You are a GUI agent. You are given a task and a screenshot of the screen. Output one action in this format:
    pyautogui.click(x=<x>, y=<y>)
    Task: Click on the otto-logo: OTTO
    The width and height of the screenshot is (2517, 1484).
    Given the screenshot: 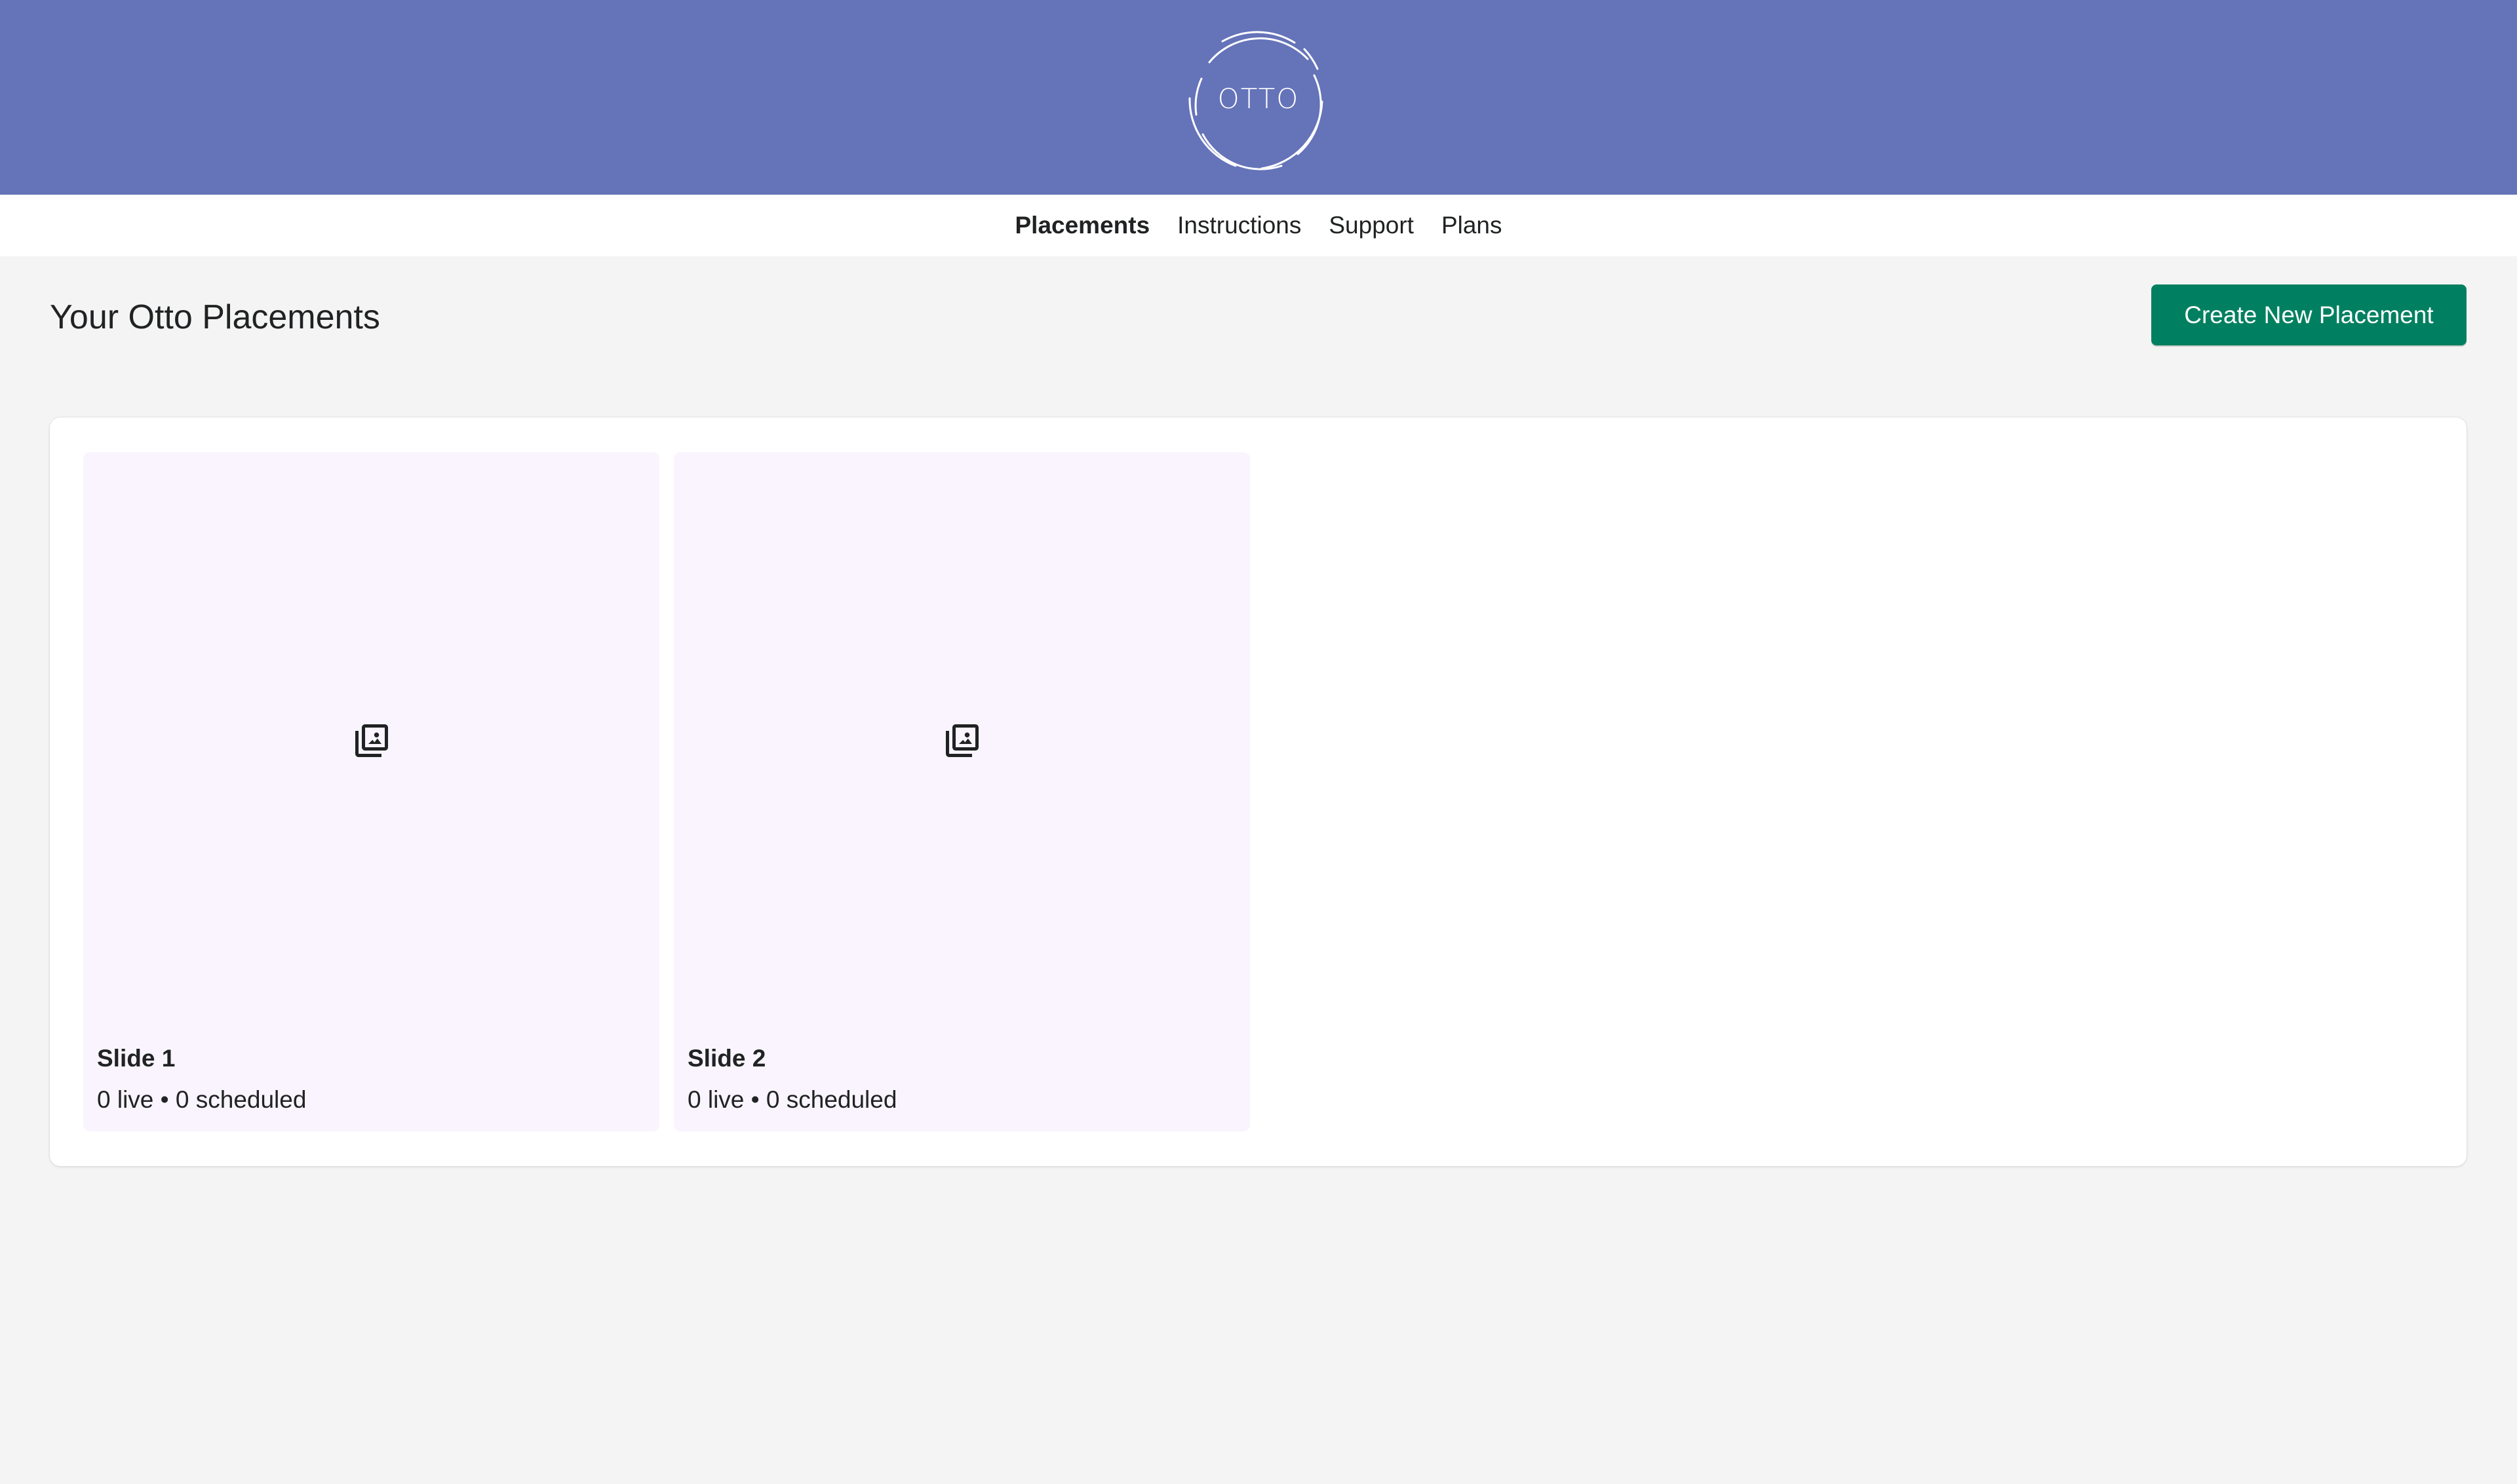 What is the action you would take?
    pyautogui.click(x=1258, y=98)
    